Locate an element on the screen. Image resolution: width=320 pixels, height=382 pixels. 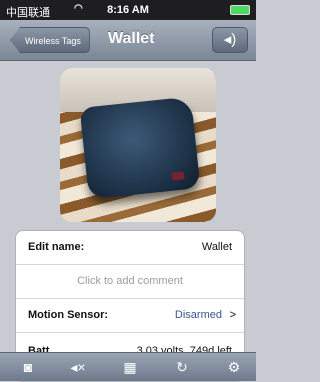
mute-icon: ◂× is located at coordinates (78, 367).